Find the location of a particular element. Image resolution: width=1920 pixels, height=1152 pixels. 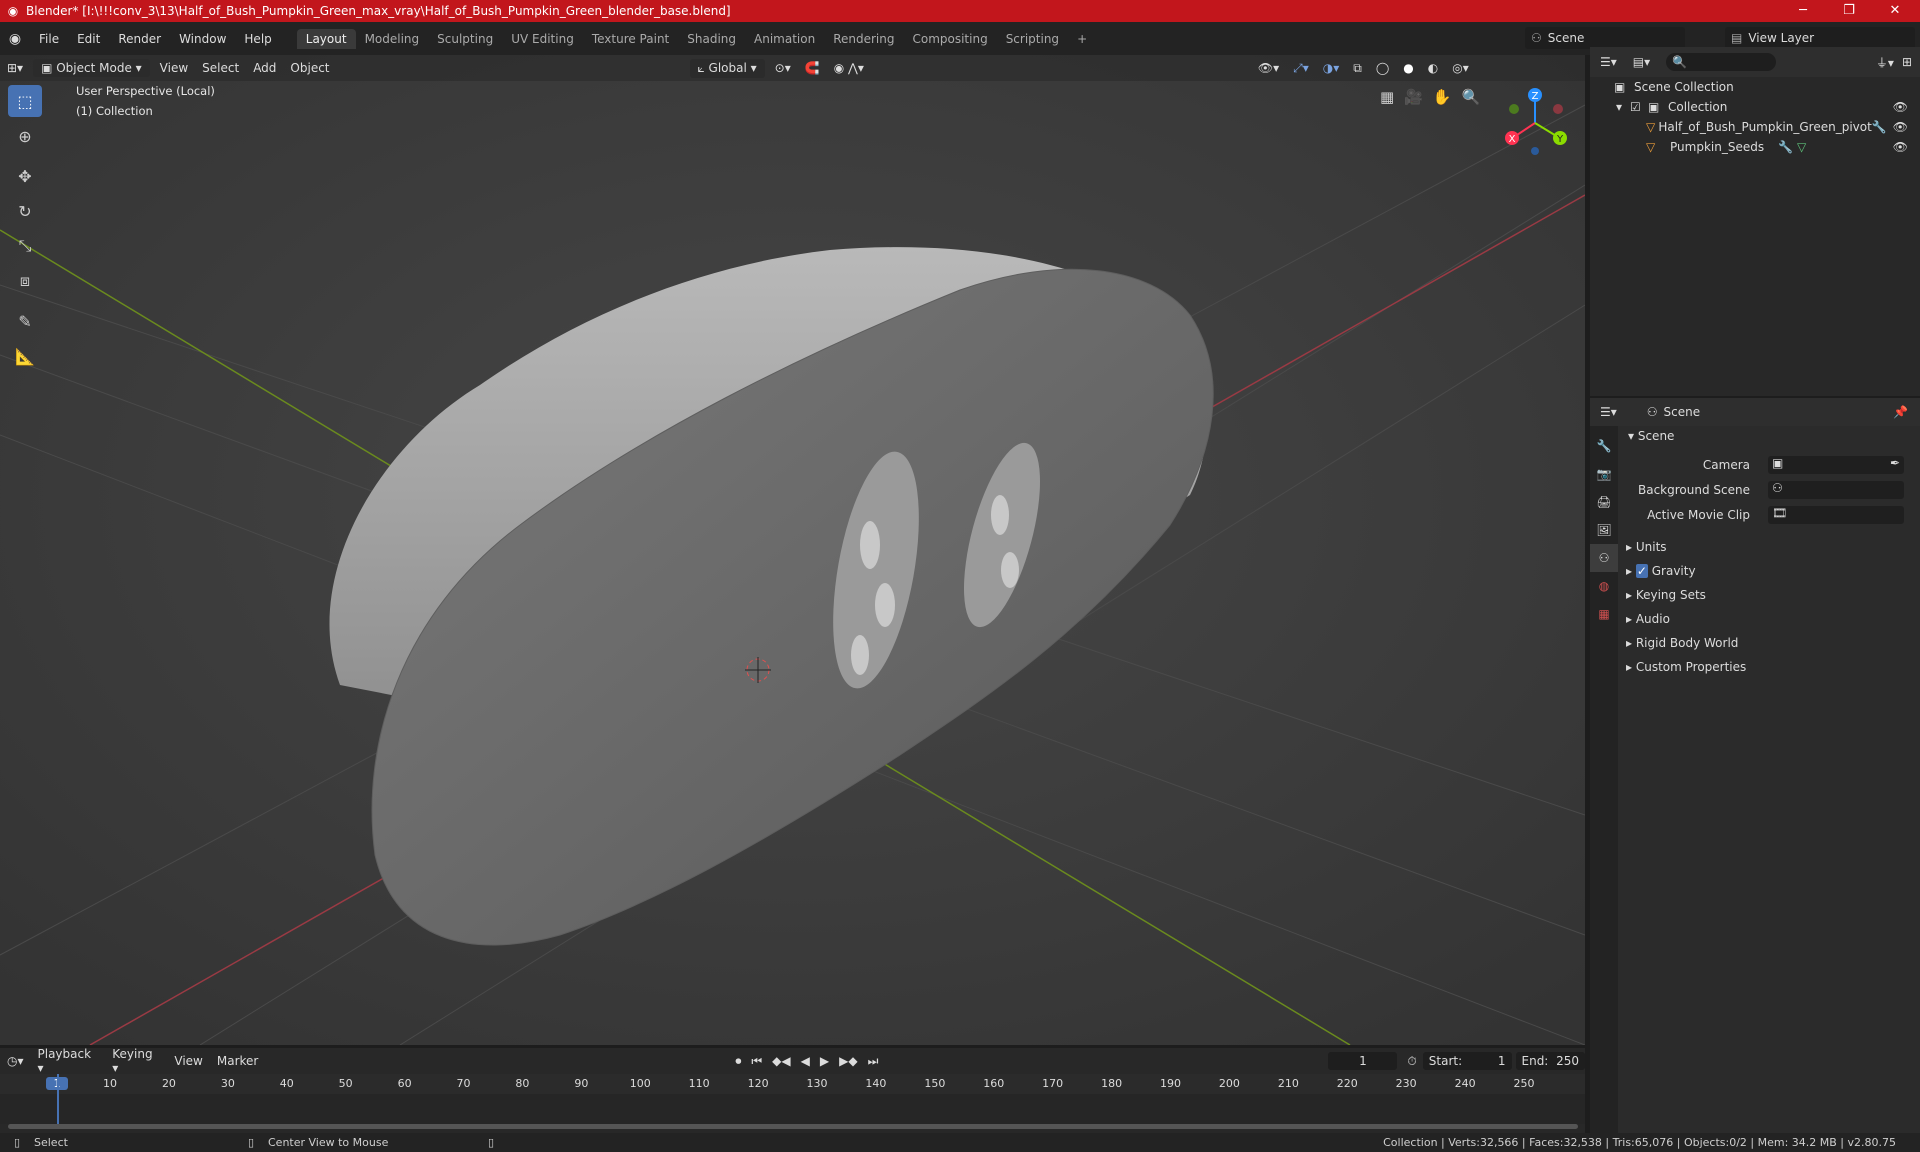

pin-icon: 📌 is located at coordinates (1906, 412).